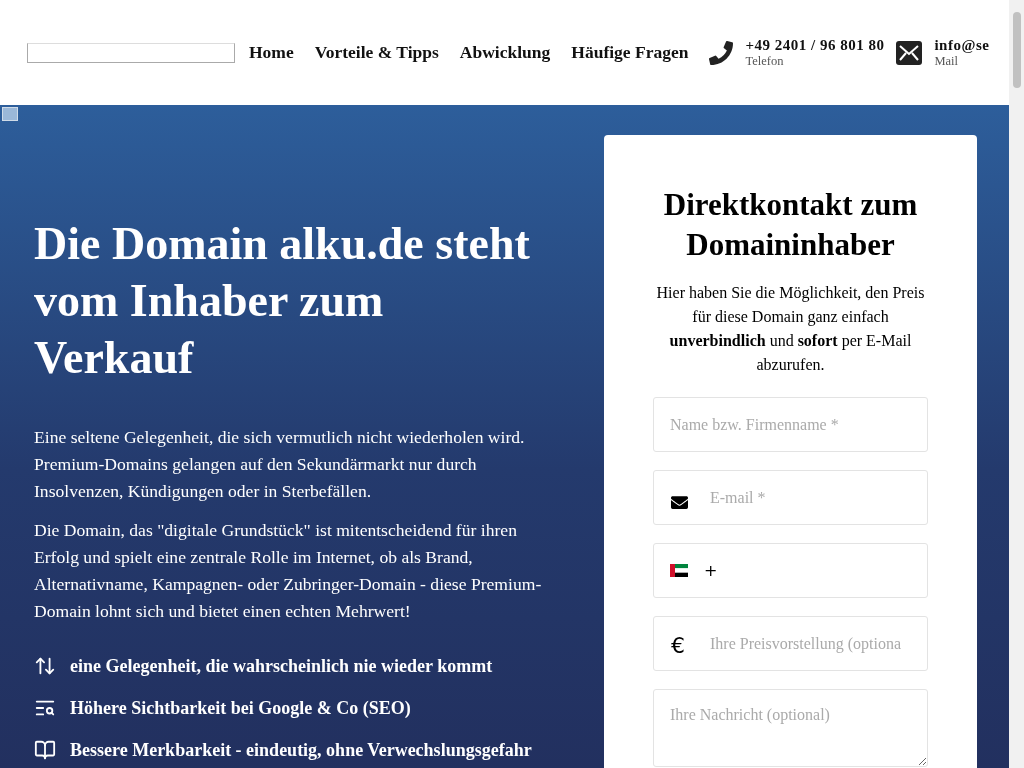  Describe the element at coordinates (679, 570) in the screenshot. I see `flag-icon` at that location.